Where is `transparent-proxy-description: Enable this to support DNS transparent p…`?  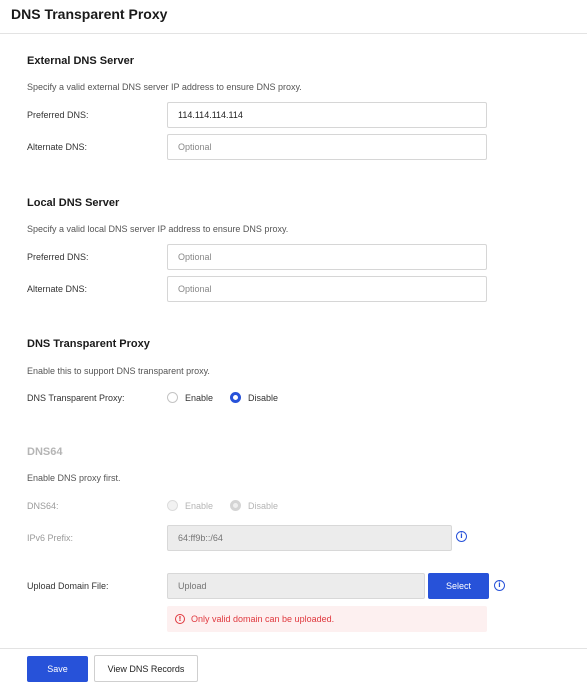 transparent-proxy-description: Enable this to support DNS transparent p… is located at coordinates (118, 371).